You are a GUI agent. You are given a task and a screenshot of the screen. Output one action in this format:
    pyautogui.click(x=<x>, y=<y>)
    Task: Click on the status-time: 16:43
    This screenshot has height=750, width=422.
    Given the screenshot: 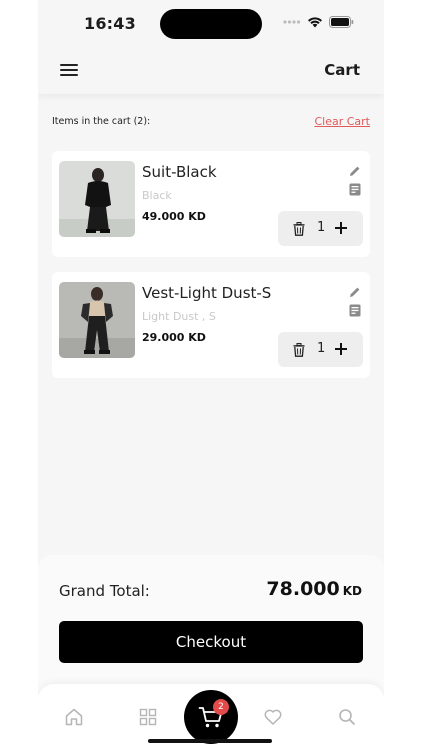 What is the action you would take?
    pyautogui.click(x=110, y=23)
    